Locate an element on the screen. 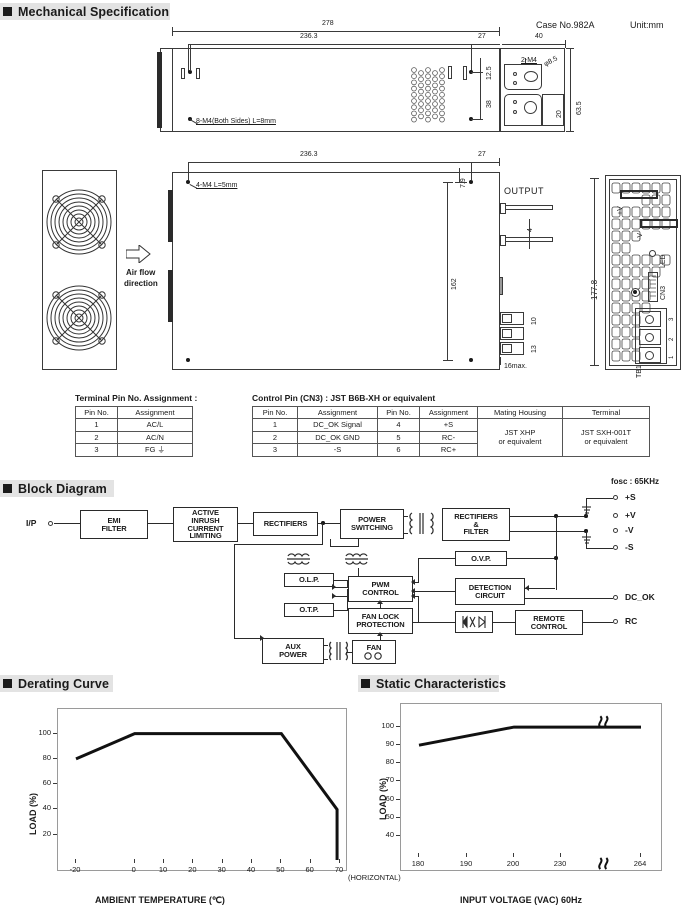 The height and width of the screenshot is (913, 700). static-x-axis-title: INPUT VOLTAGE (VAC) 60Hz is located at coordinates (521, 900).